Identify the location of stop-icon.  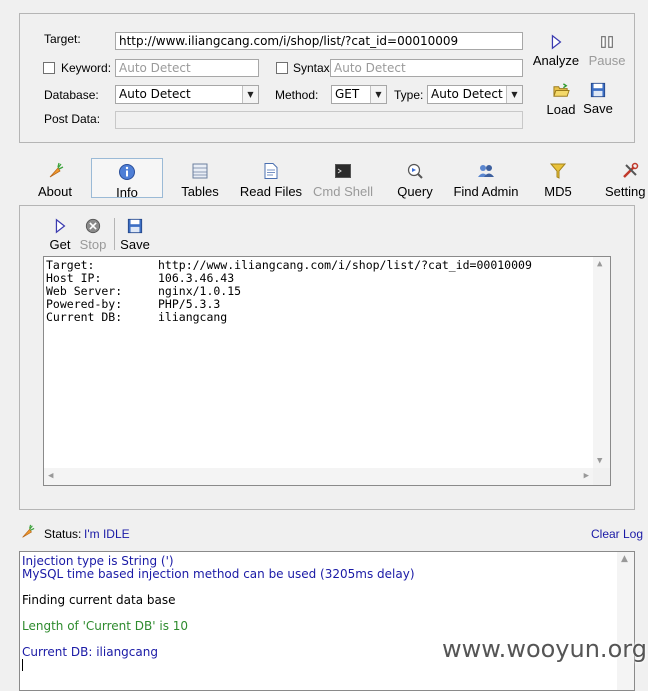
(93, 226).